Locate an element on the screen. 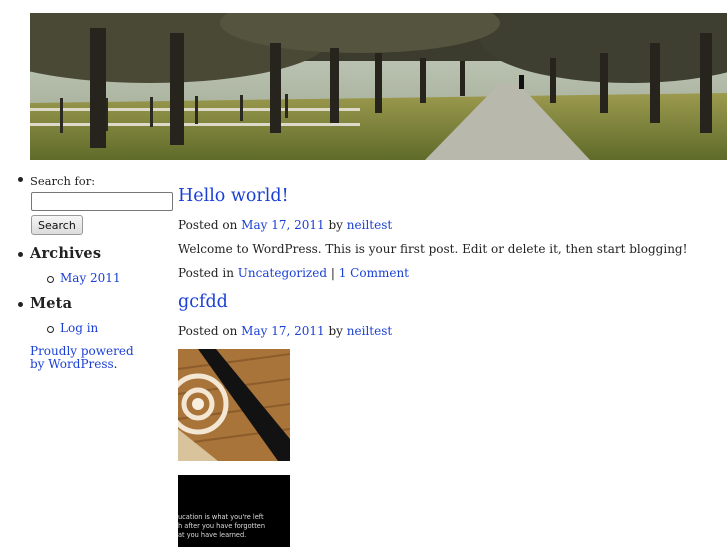 The width and height of the screenshot is (727, 547). category-link: Uncategorized is located at coordinates (282, 273).